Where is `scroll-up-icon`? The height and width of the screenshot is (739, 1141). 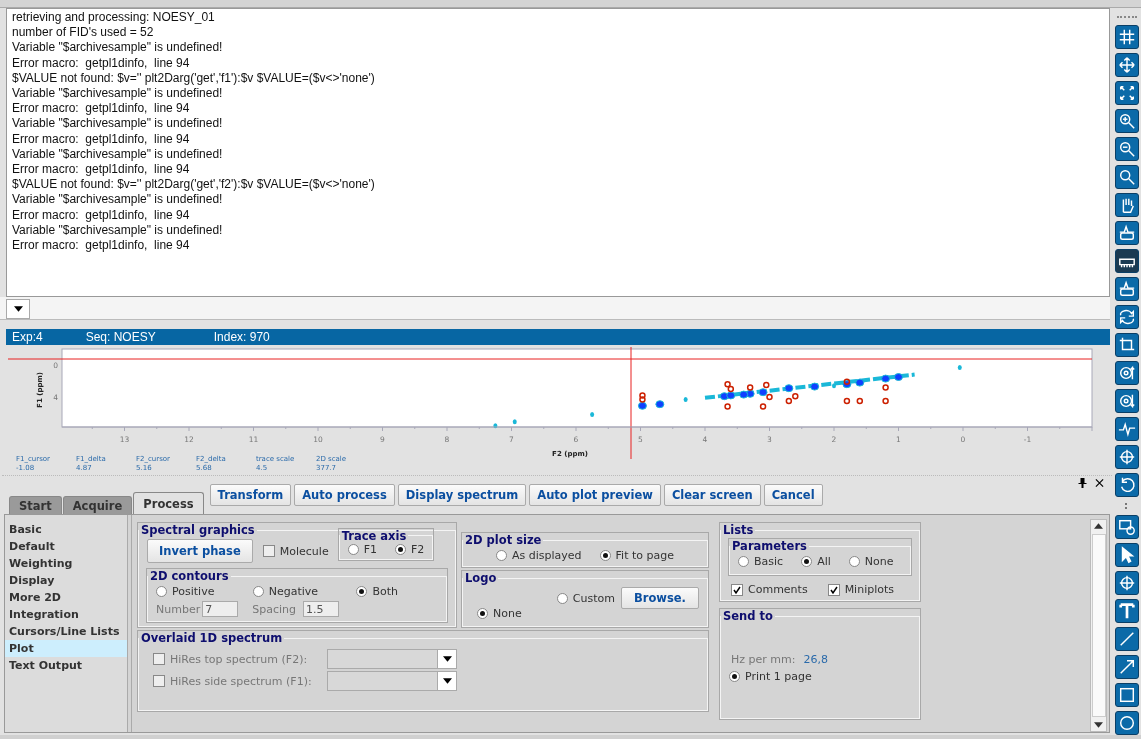
scroll-up-icon is located at coordinates (1098, 526).